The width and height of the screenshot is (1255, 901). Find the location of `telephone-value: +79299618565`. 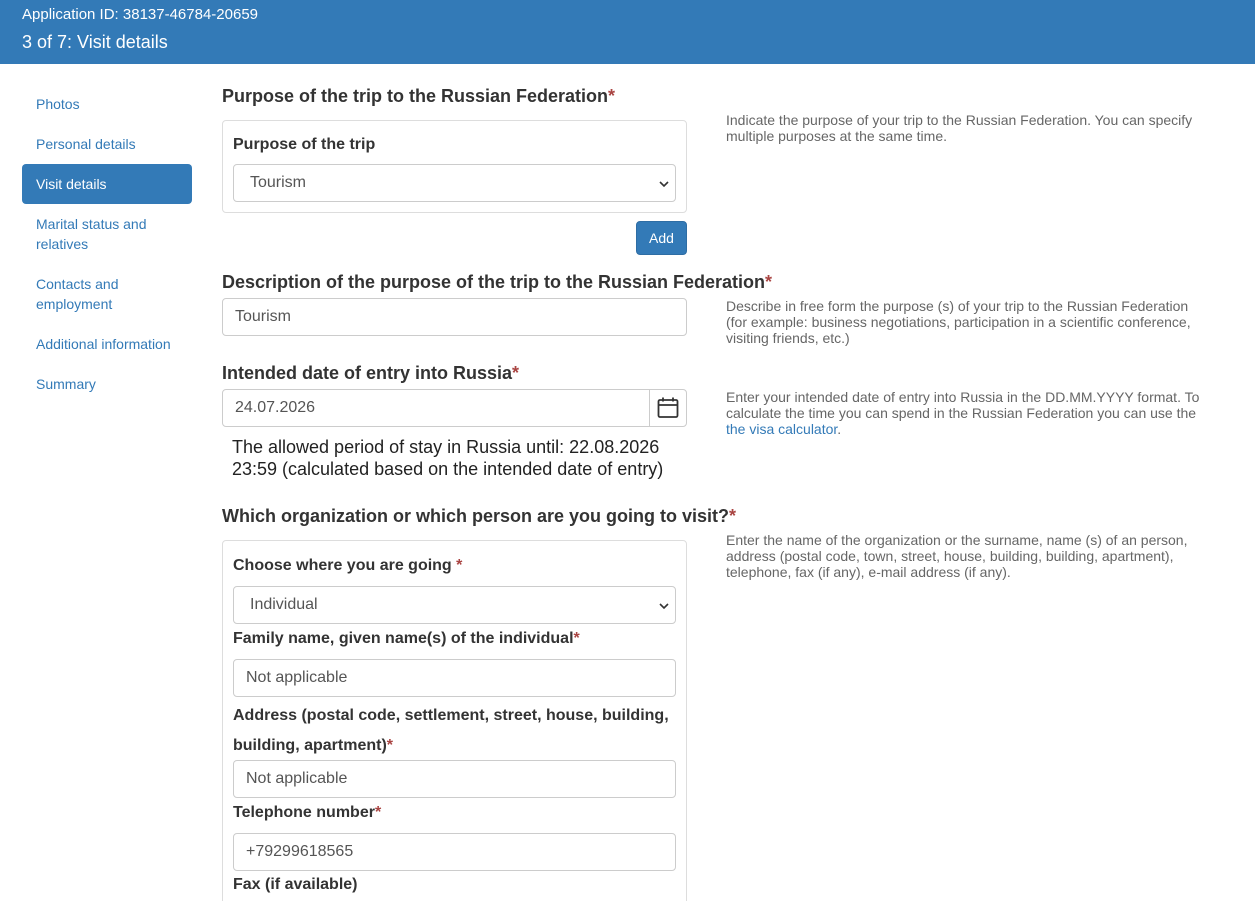

telephone-value: +79299618565 is located at coordinates (300, 851).